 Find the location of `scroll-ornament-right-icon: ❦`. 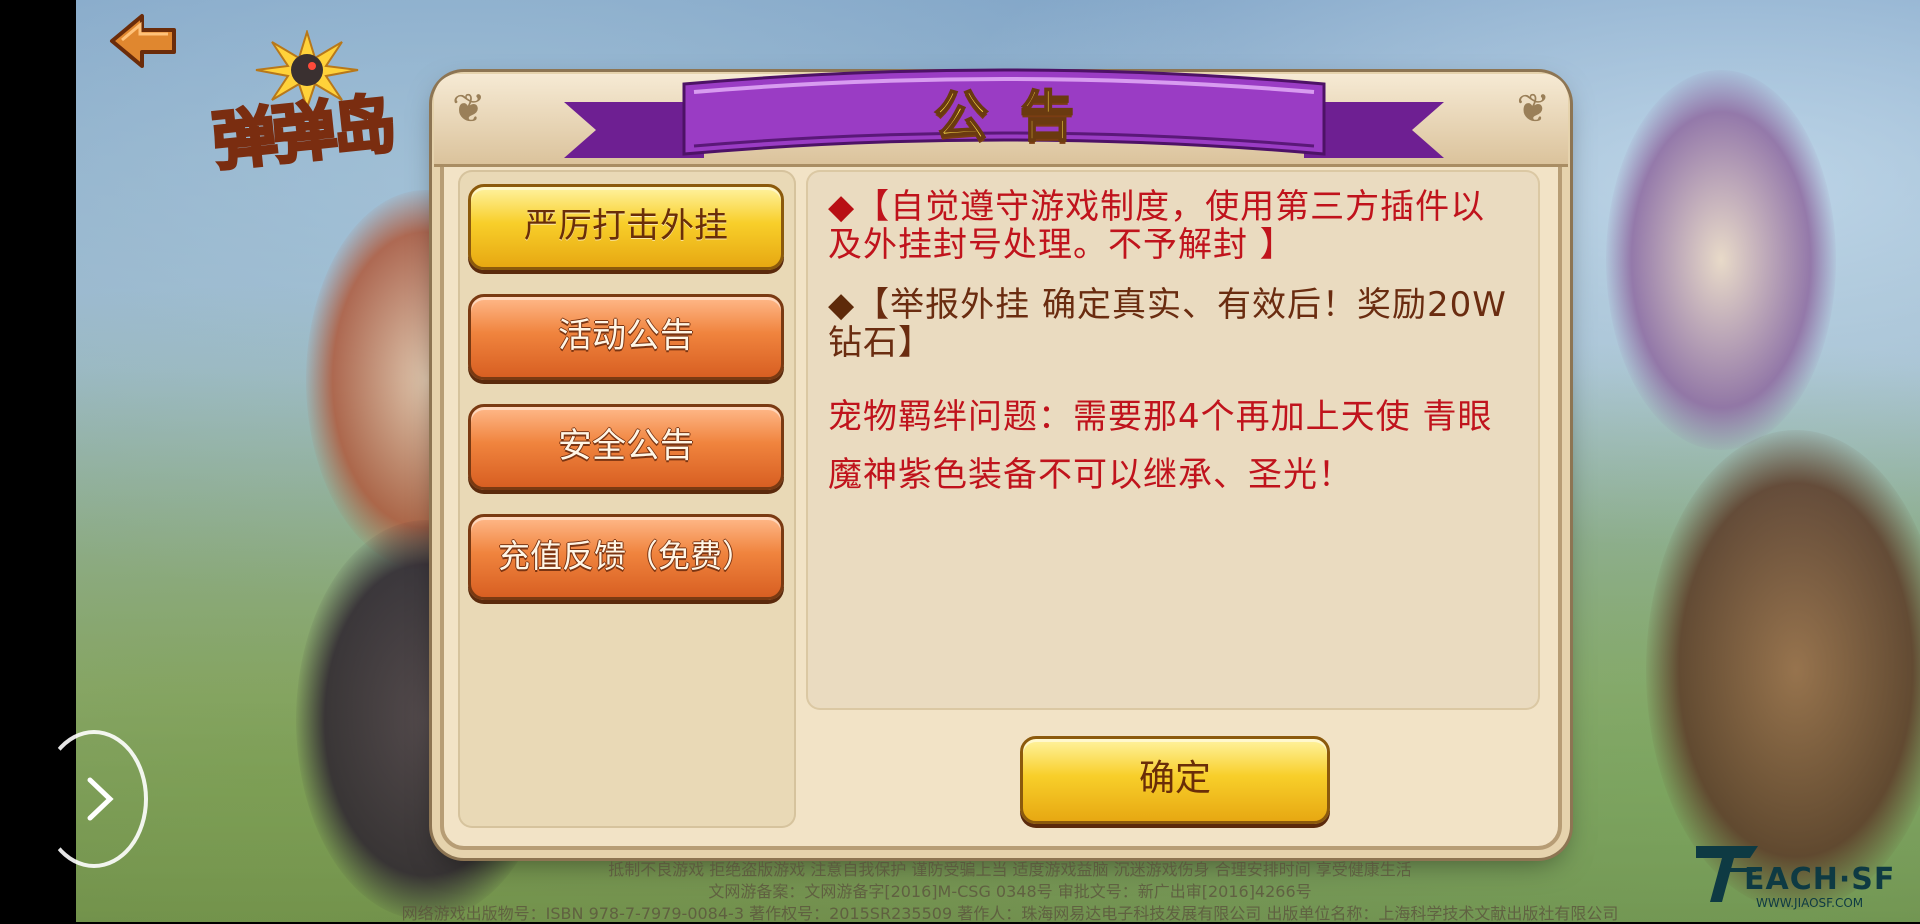

scroll-ornament-right-icon: ❦ is located at coordinates (1533, 109).